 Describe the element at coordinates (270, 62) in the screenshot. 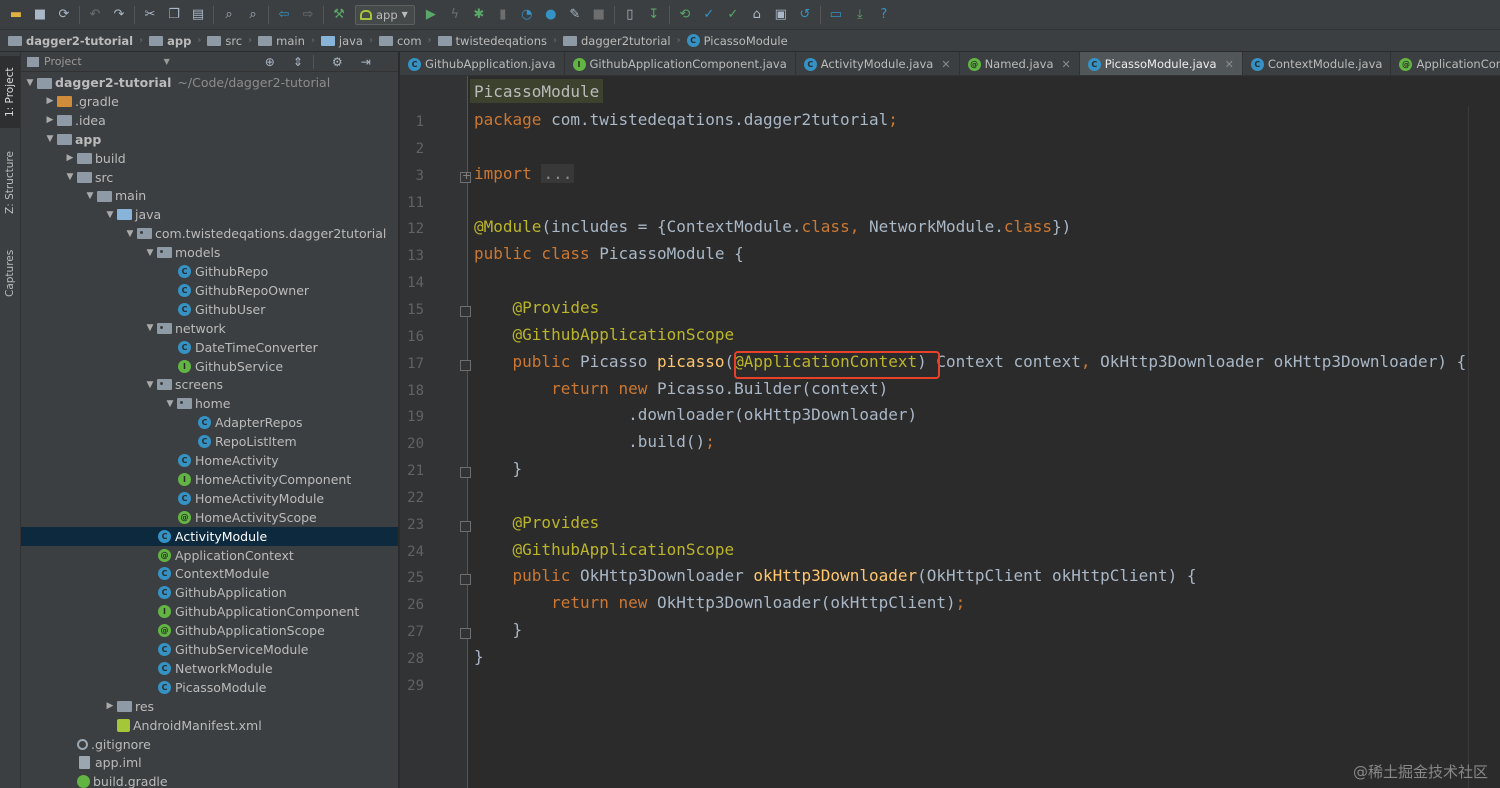

I see `target-icon: ⊕` at that location.